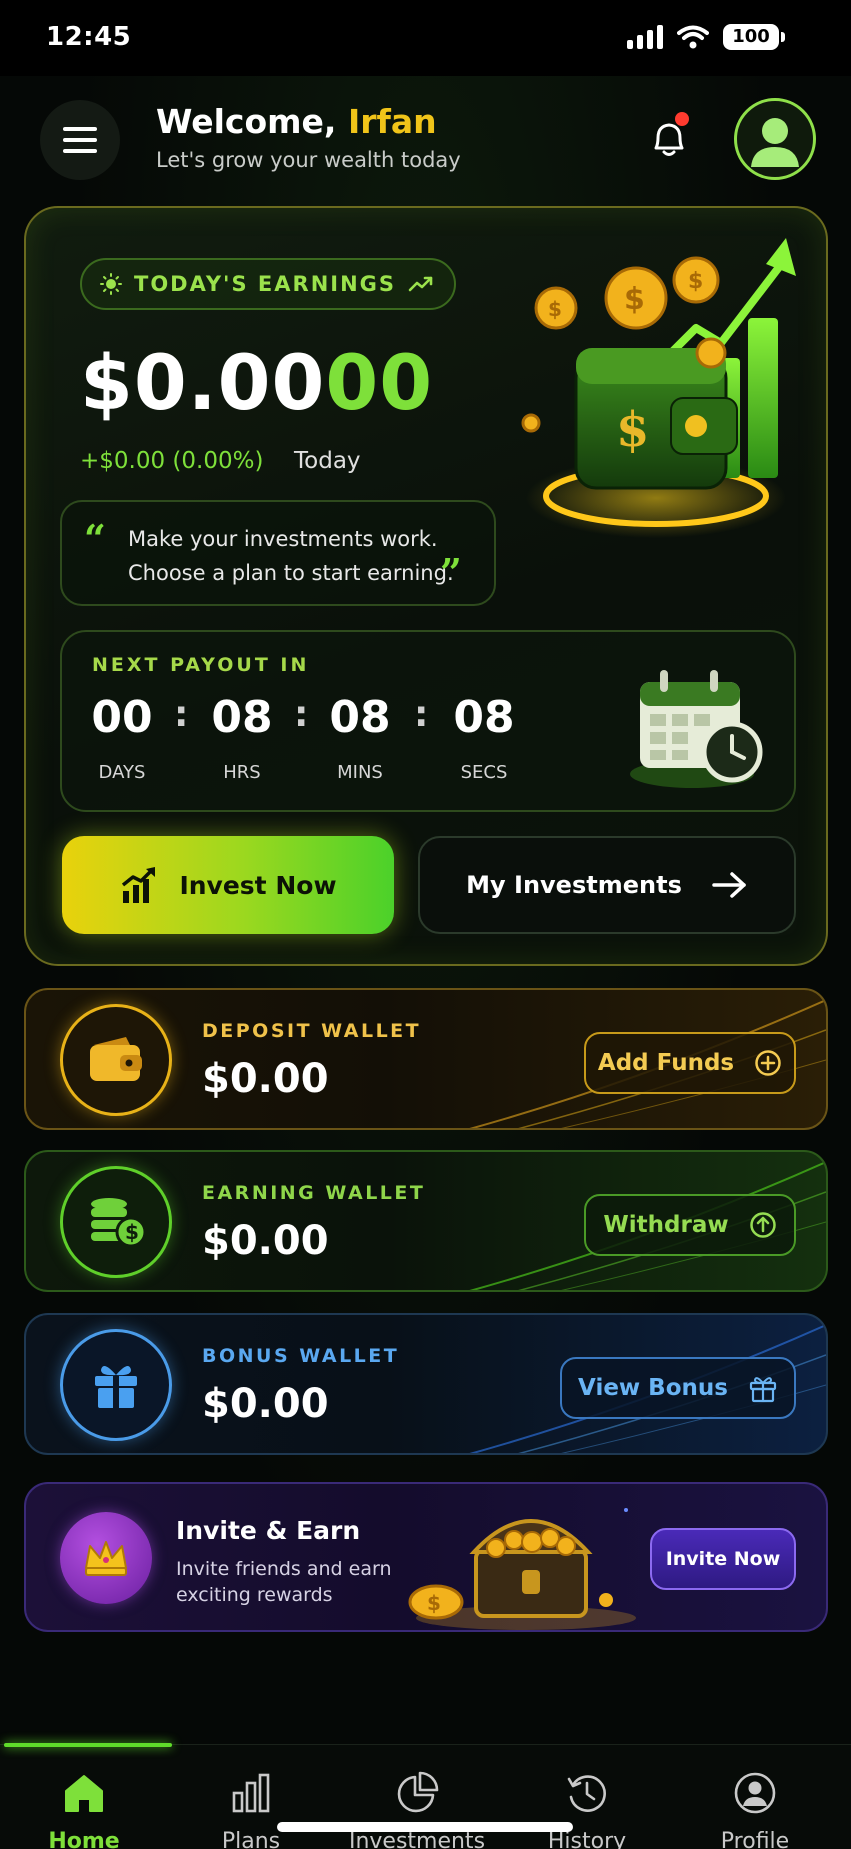  What do you see at coordinates (729, 885) in the screenshot?
I see `arrow-right-icon` at bounding box center [729, 885].